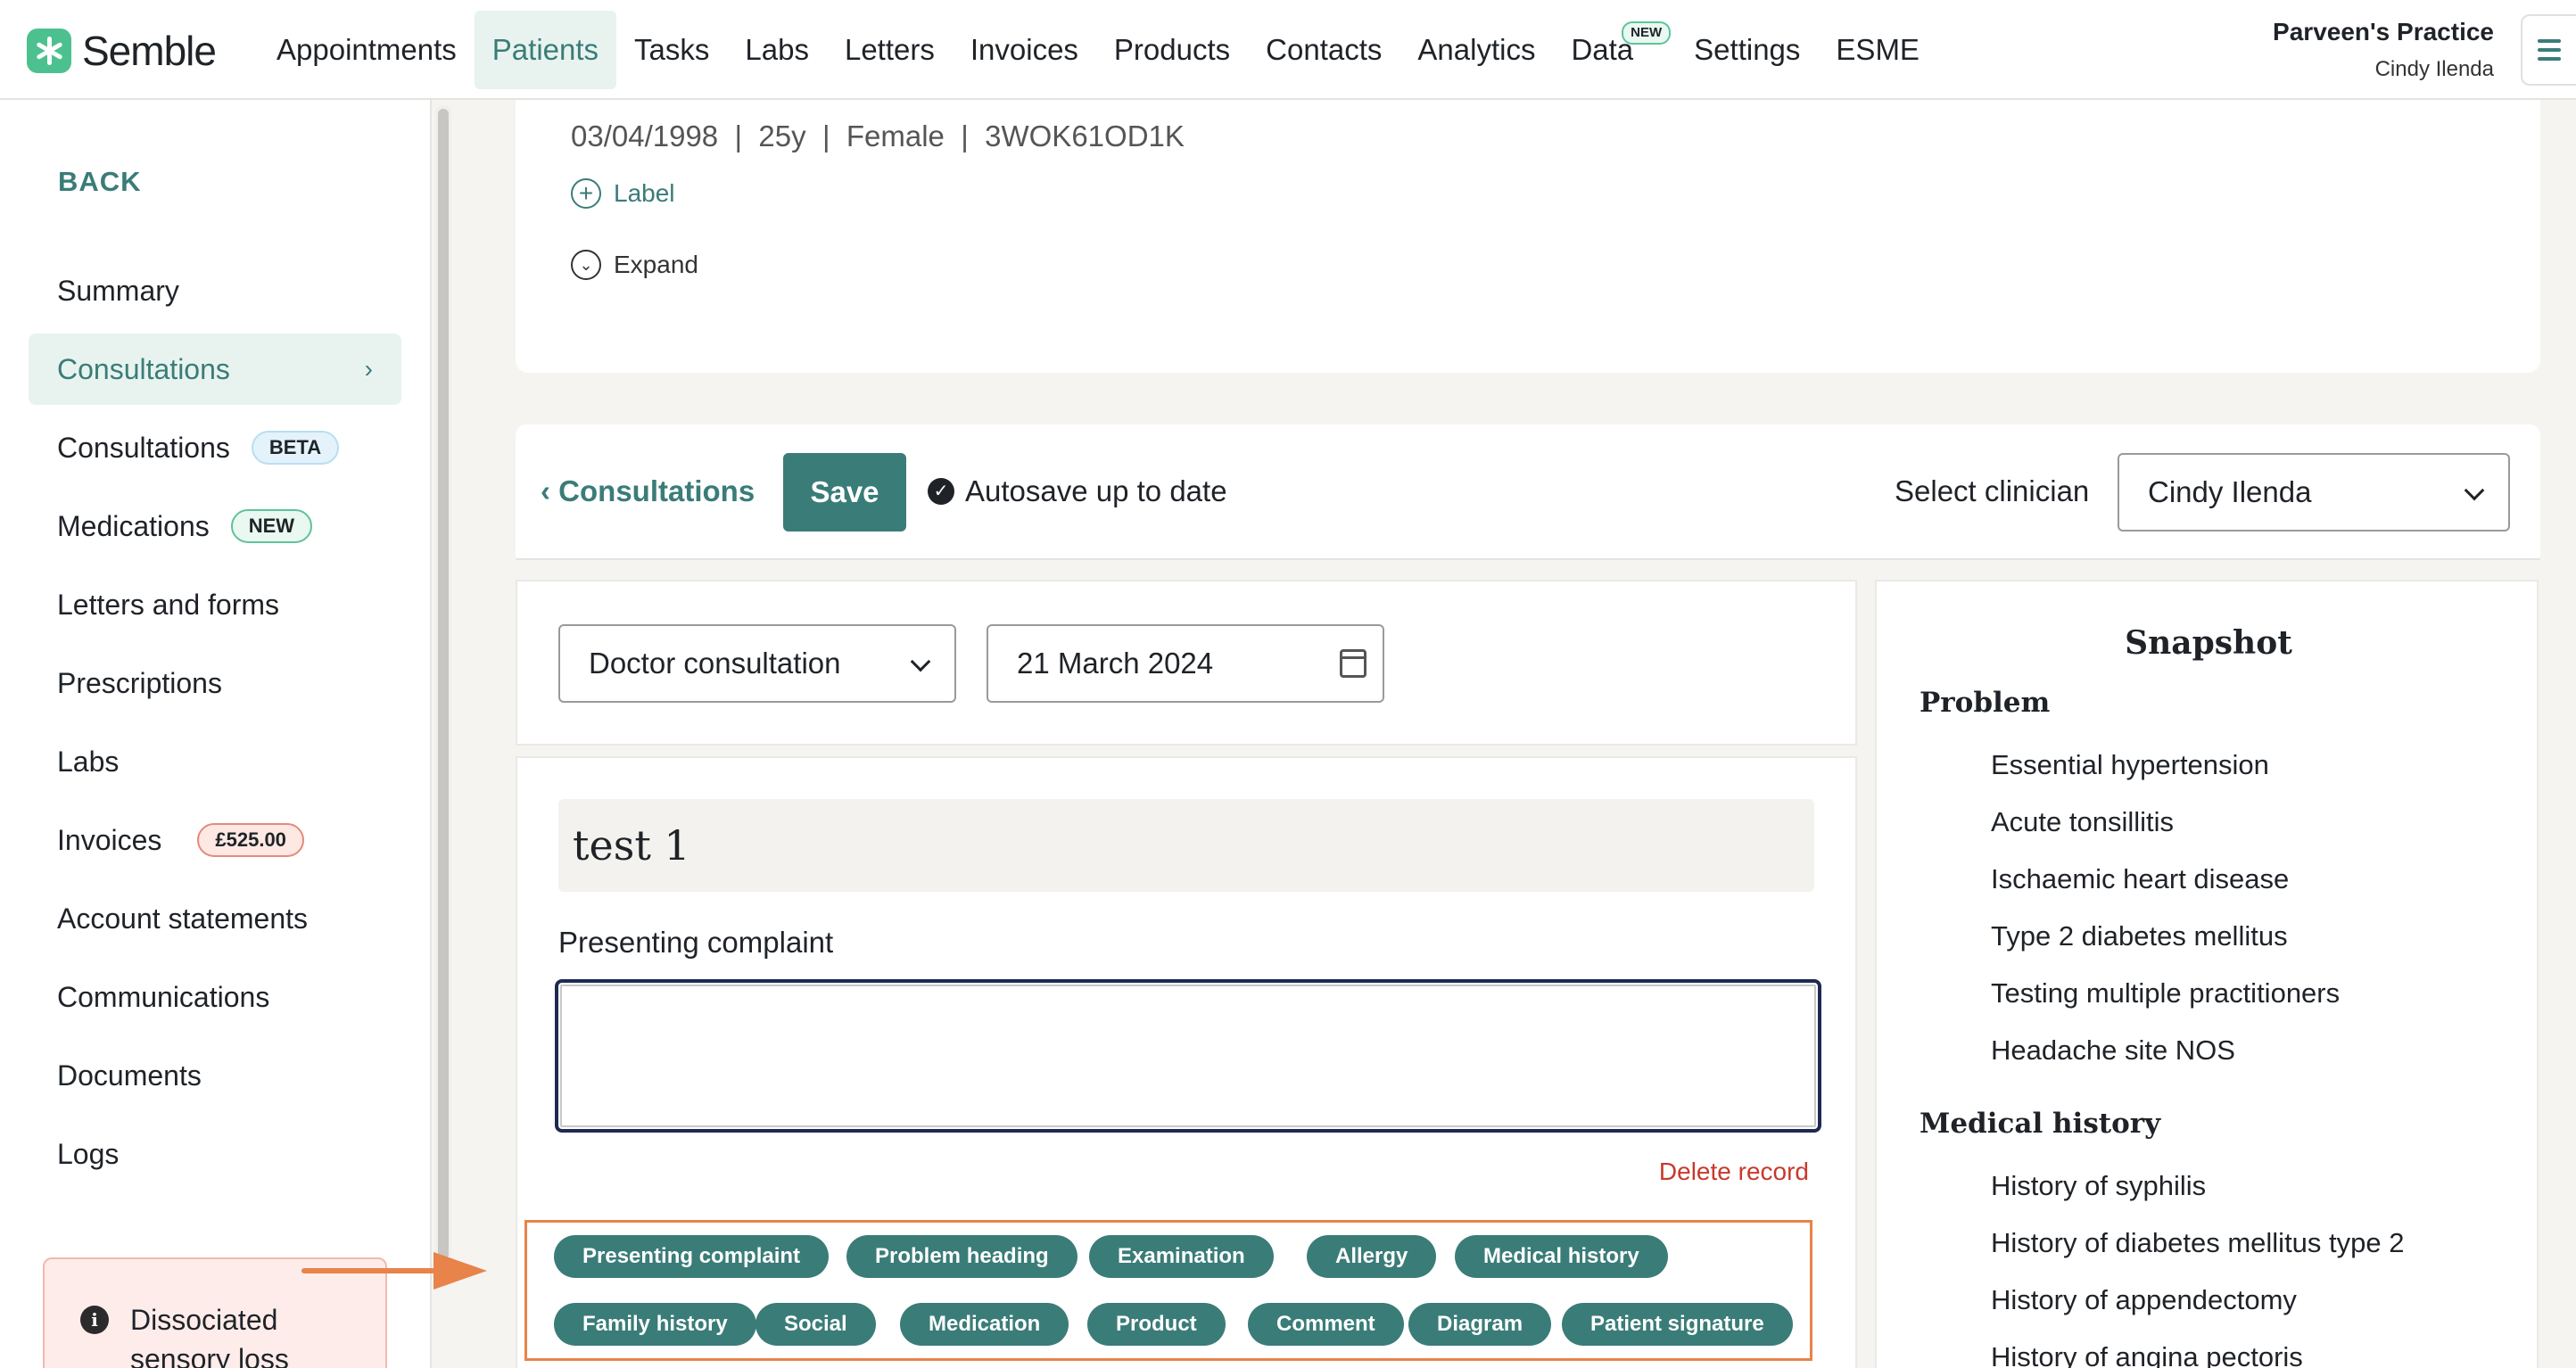 Image resolution: width=2576 pixels, height=1368 pixels. I want to click on chip-patient-signature: Patient signature, so click(1677, 1324).